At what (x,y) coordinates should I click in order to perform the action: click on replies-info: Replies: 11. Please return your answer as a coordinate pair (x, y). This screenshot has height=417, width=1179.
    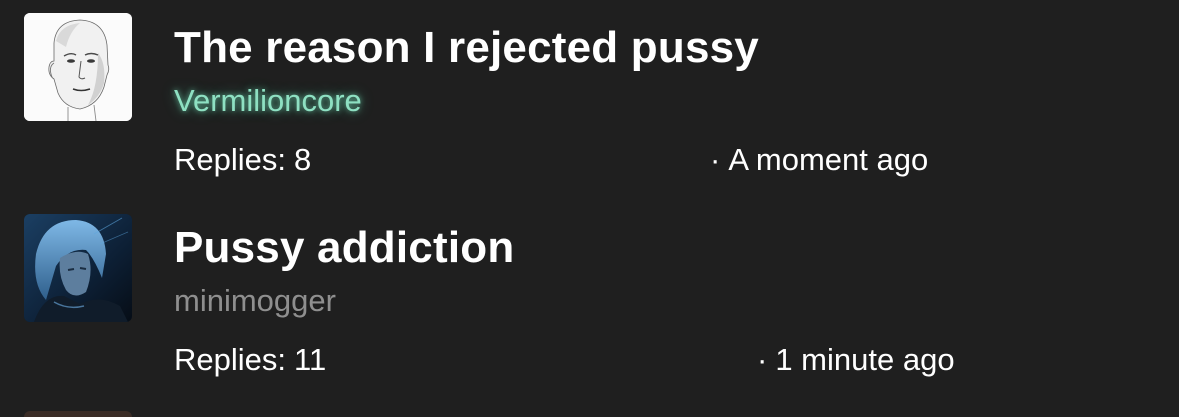
    Looking at the image, I should click on (250, 360).